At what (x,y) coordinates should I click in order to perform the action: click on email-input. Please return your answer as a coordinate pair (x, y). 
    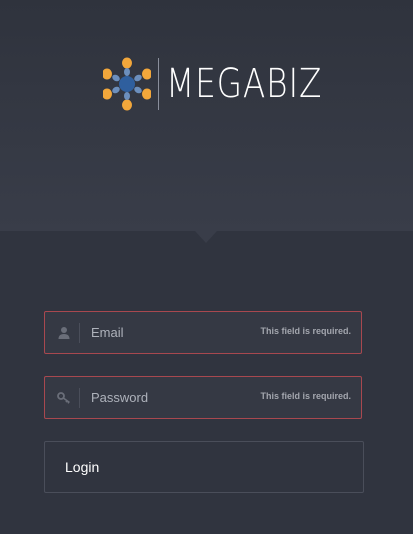
    Looking at the image, I should click on (166, 332).